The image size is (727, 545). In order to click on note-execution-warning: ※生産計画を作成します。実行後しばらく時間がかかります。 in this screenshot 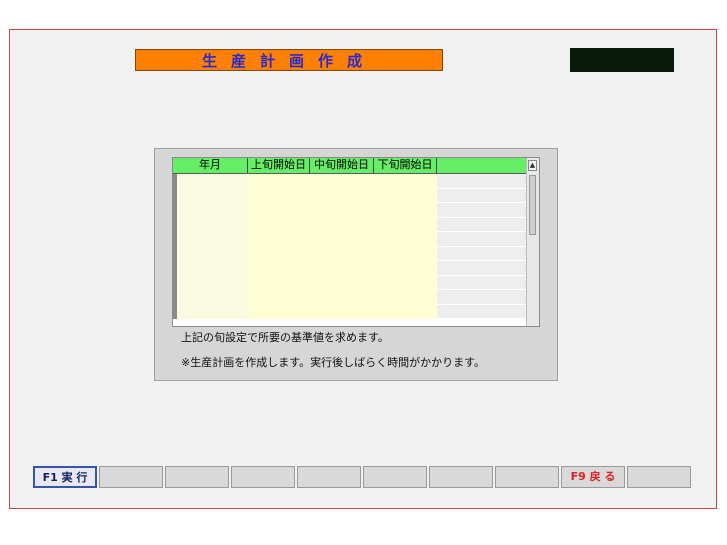, I will do `click(333, 362)`.